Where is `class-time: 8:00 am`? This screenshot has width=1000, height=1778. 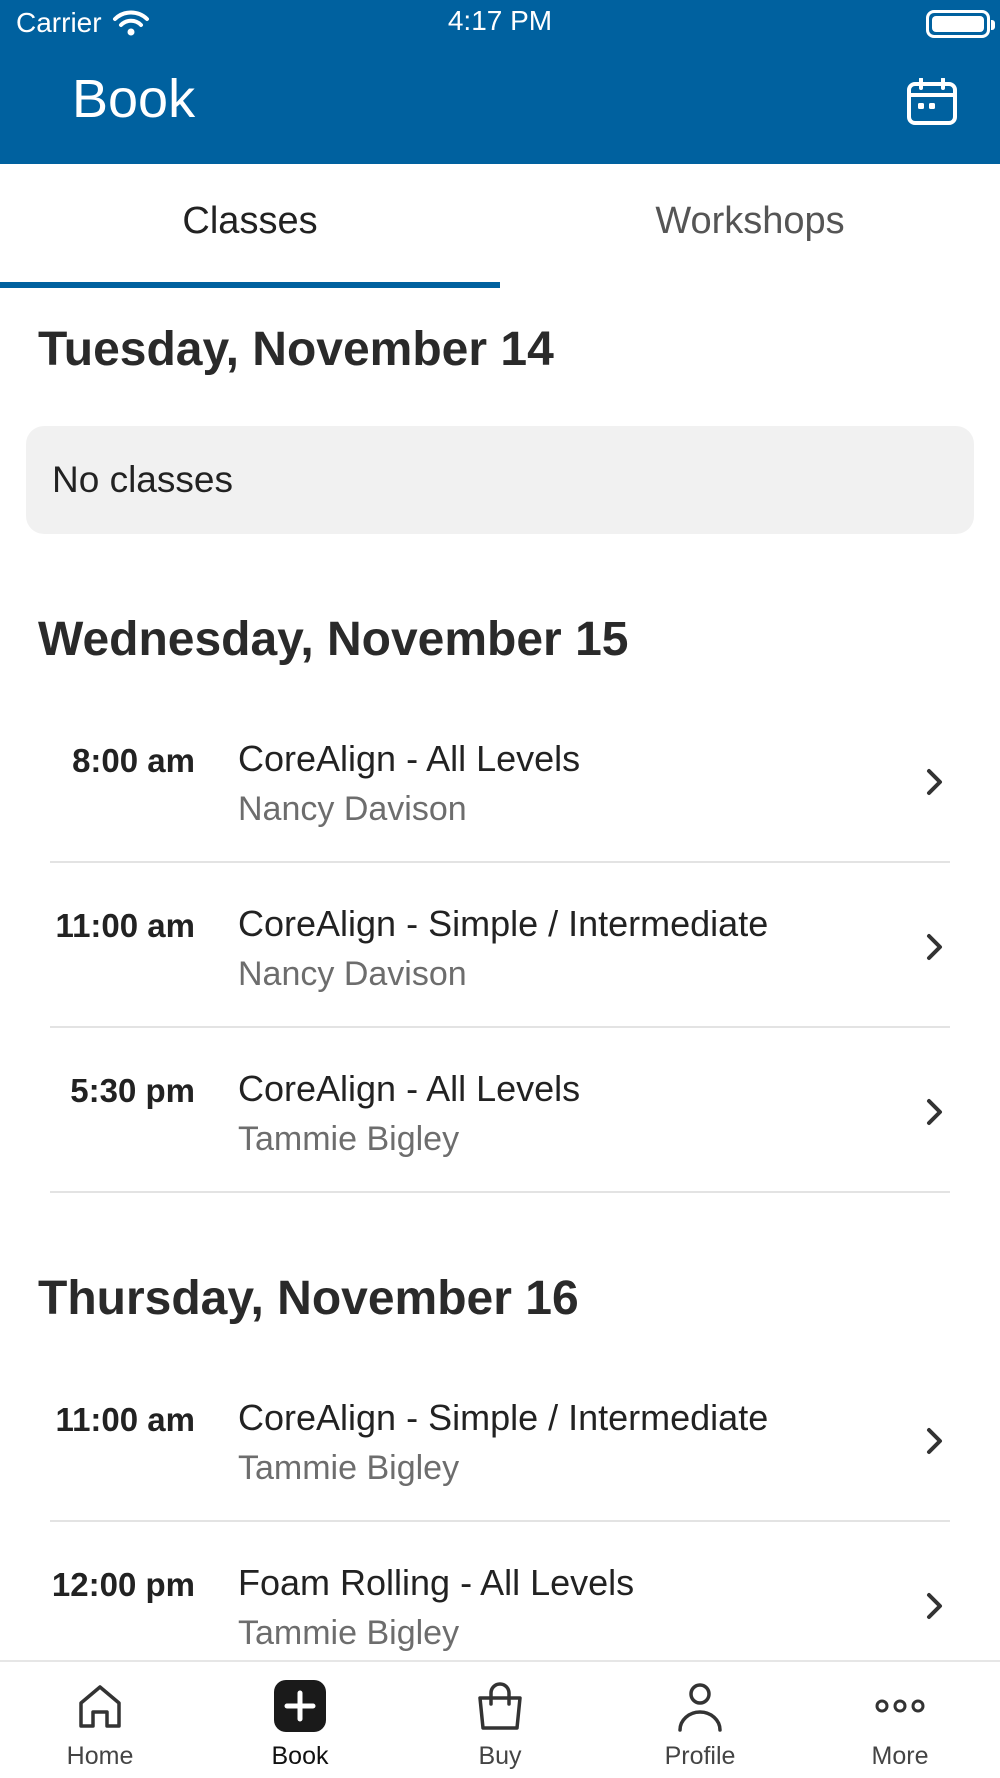 class-time: 8:00 am is located at coordinates (133, 760).